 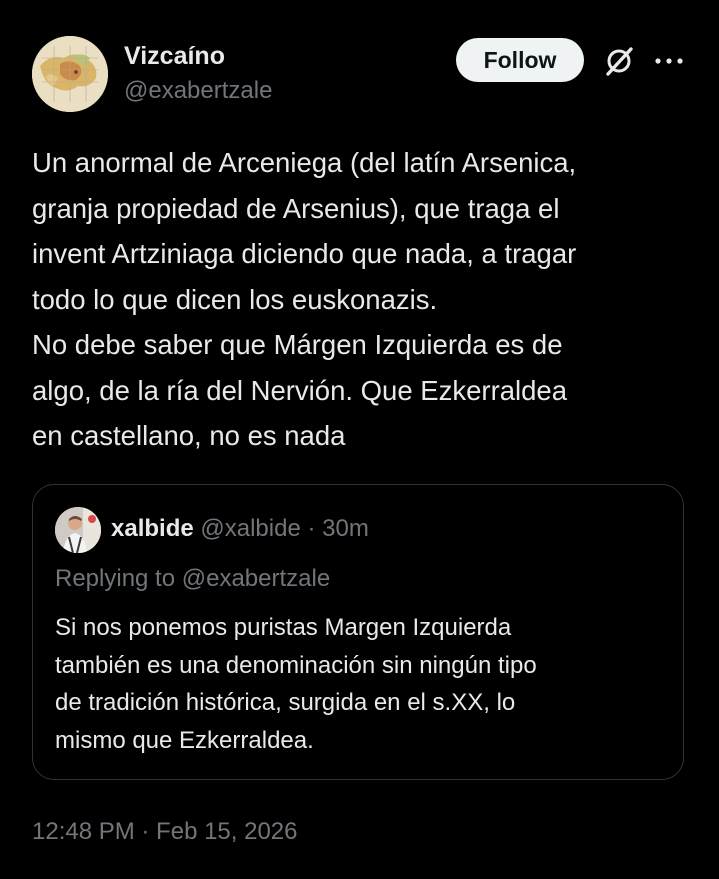 What do you see at coordinates (345, 528) in the screenshot?
I see `quoted-tweet-time: 30m` at bounding box center [345, 528].